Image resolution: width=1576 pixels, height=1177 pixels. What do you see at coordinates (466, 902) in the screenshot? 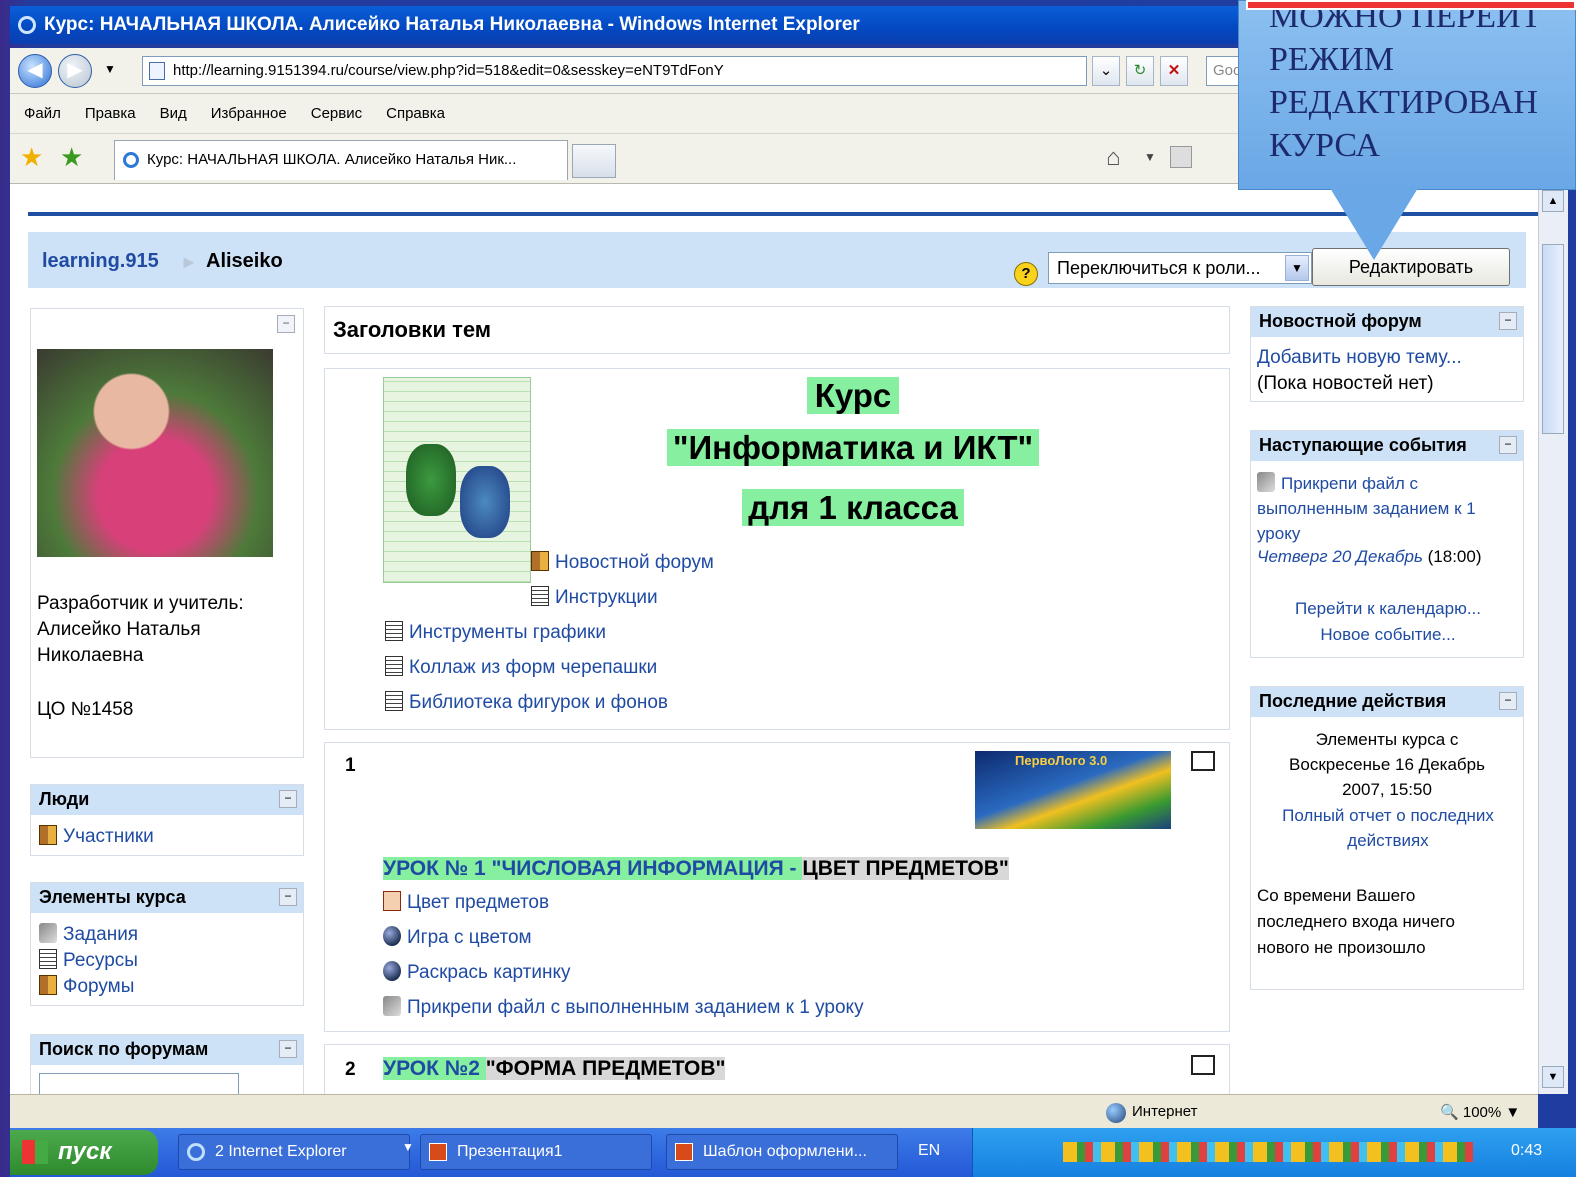
I see `color-objects-link: Цвет предметов` at bounding box center [466, 902].